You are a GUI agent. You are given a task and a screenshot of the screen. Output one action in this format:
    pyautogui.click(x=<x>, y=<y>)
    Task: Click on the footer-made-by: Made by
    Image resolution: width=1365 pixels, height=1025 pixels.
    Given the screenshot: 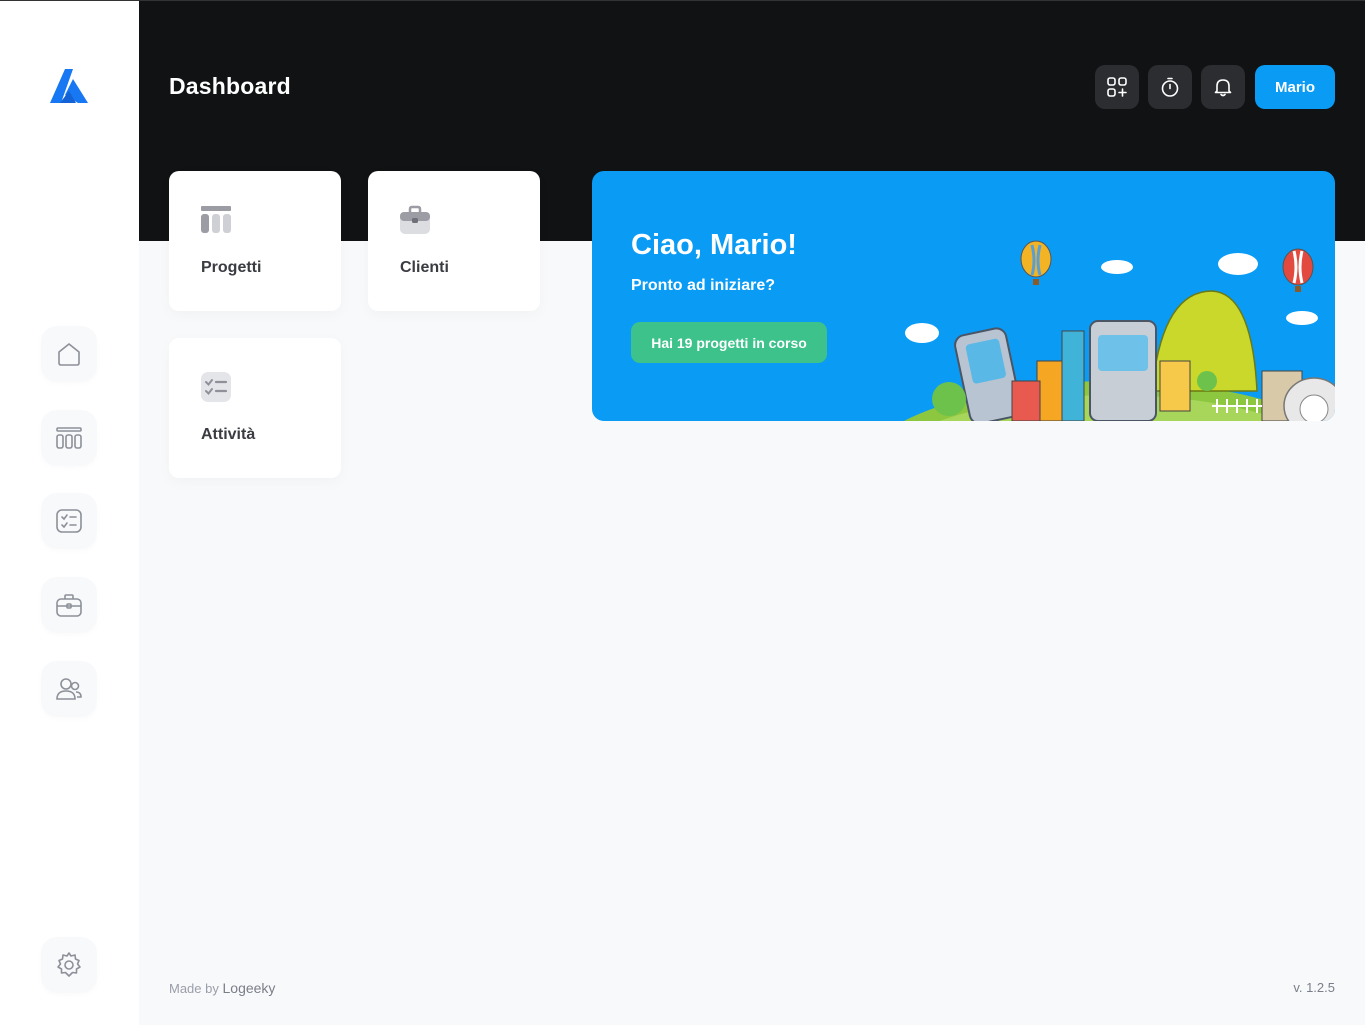 What is the action you would take?
    pyautogui.click(x=194, y=988)
    